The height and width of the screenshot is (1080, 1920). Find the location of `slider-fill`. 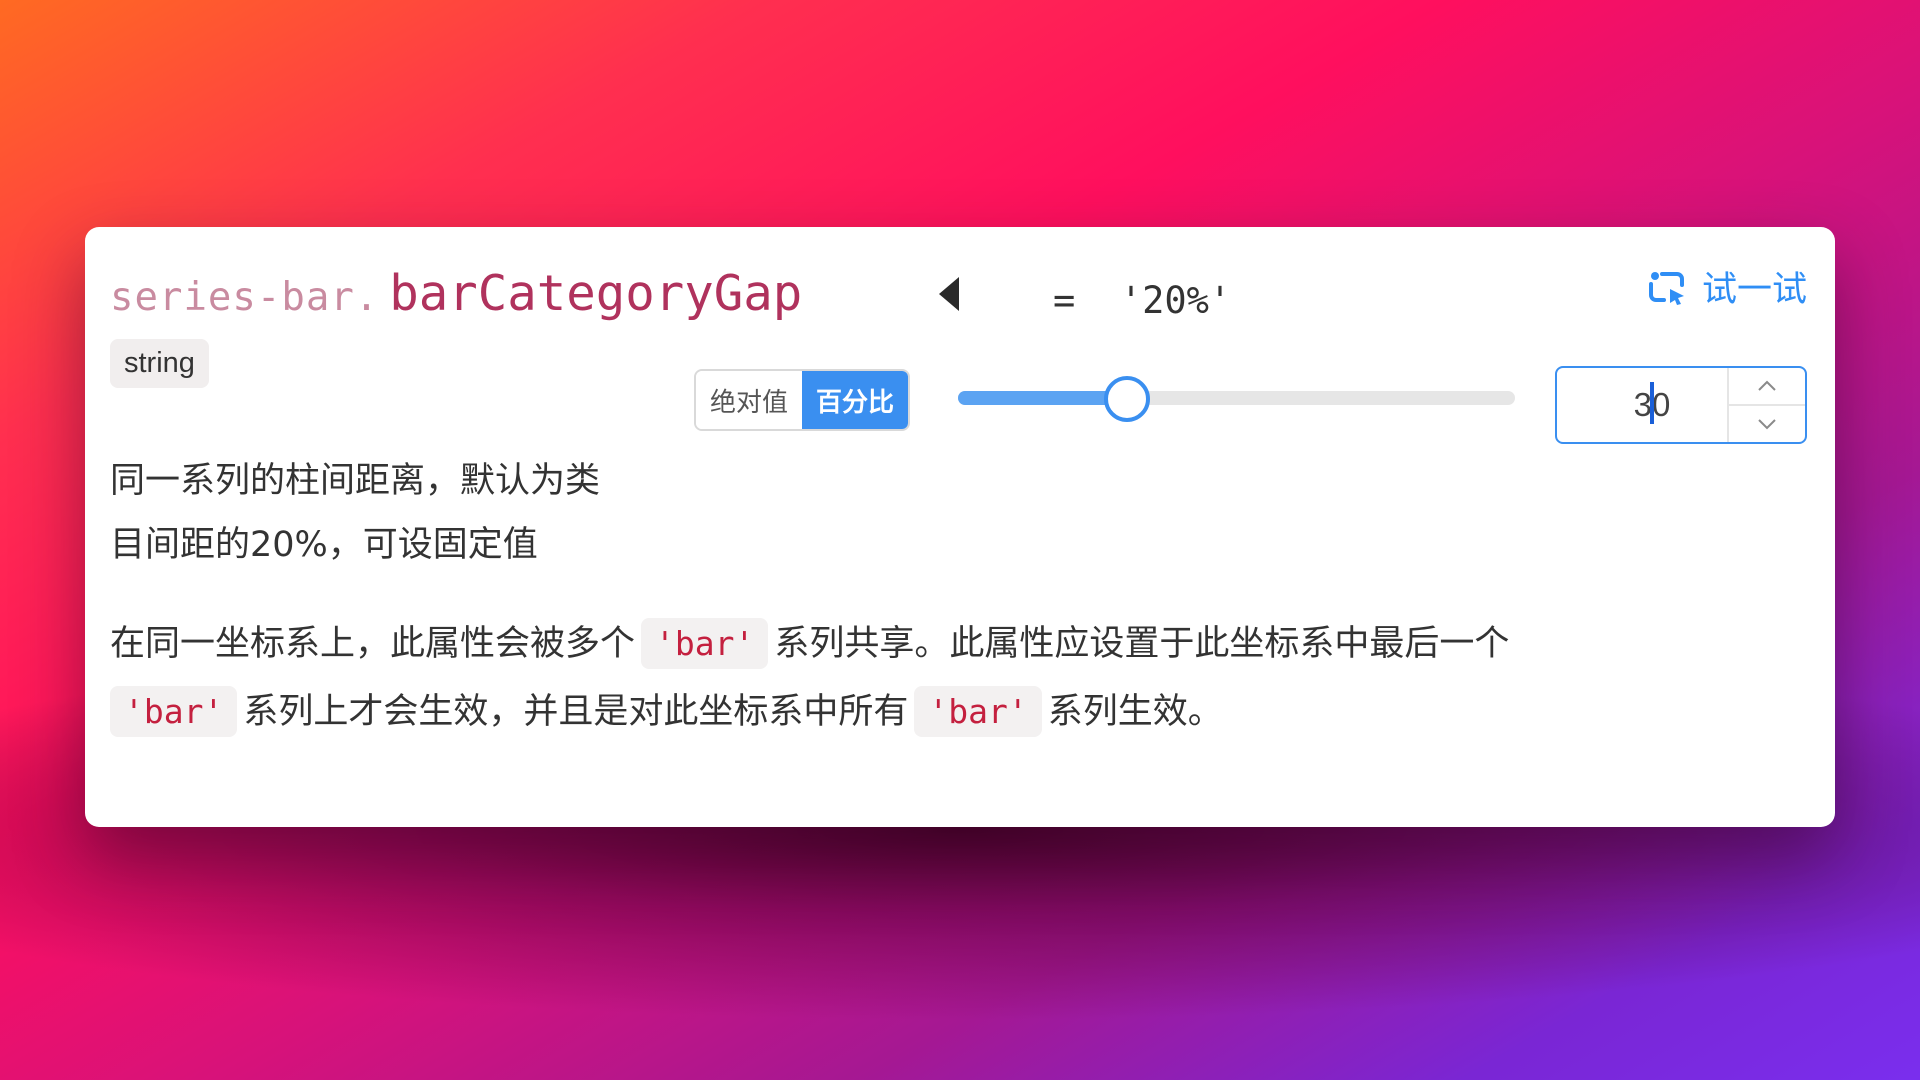

slider-fill is located at coordinates (1042, 398).